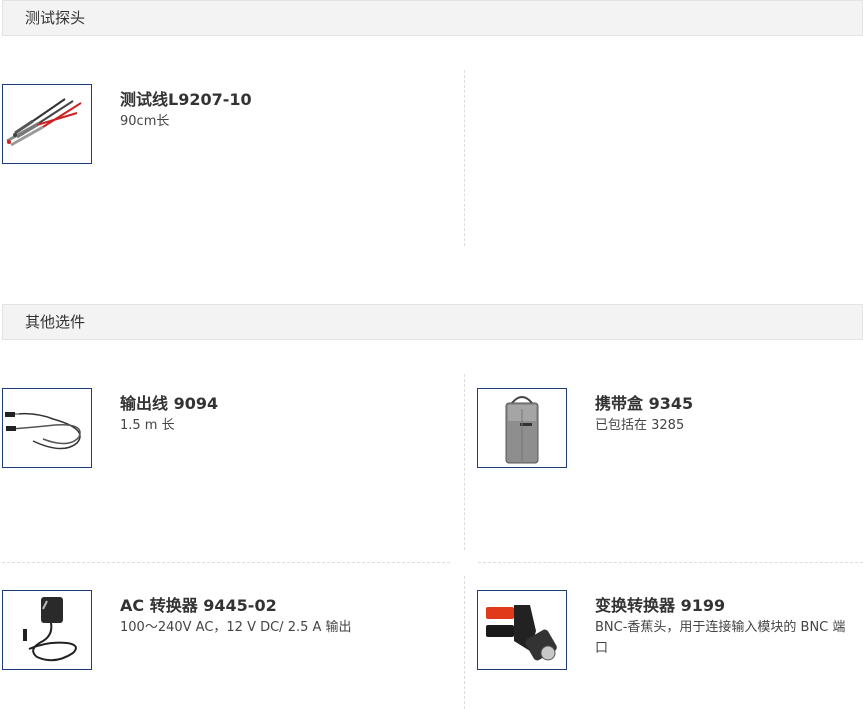 Image resolution: width=863 pixels, height=709 pixels. I want to click on section-header-other-options: 其他选件, so click(432, 322).